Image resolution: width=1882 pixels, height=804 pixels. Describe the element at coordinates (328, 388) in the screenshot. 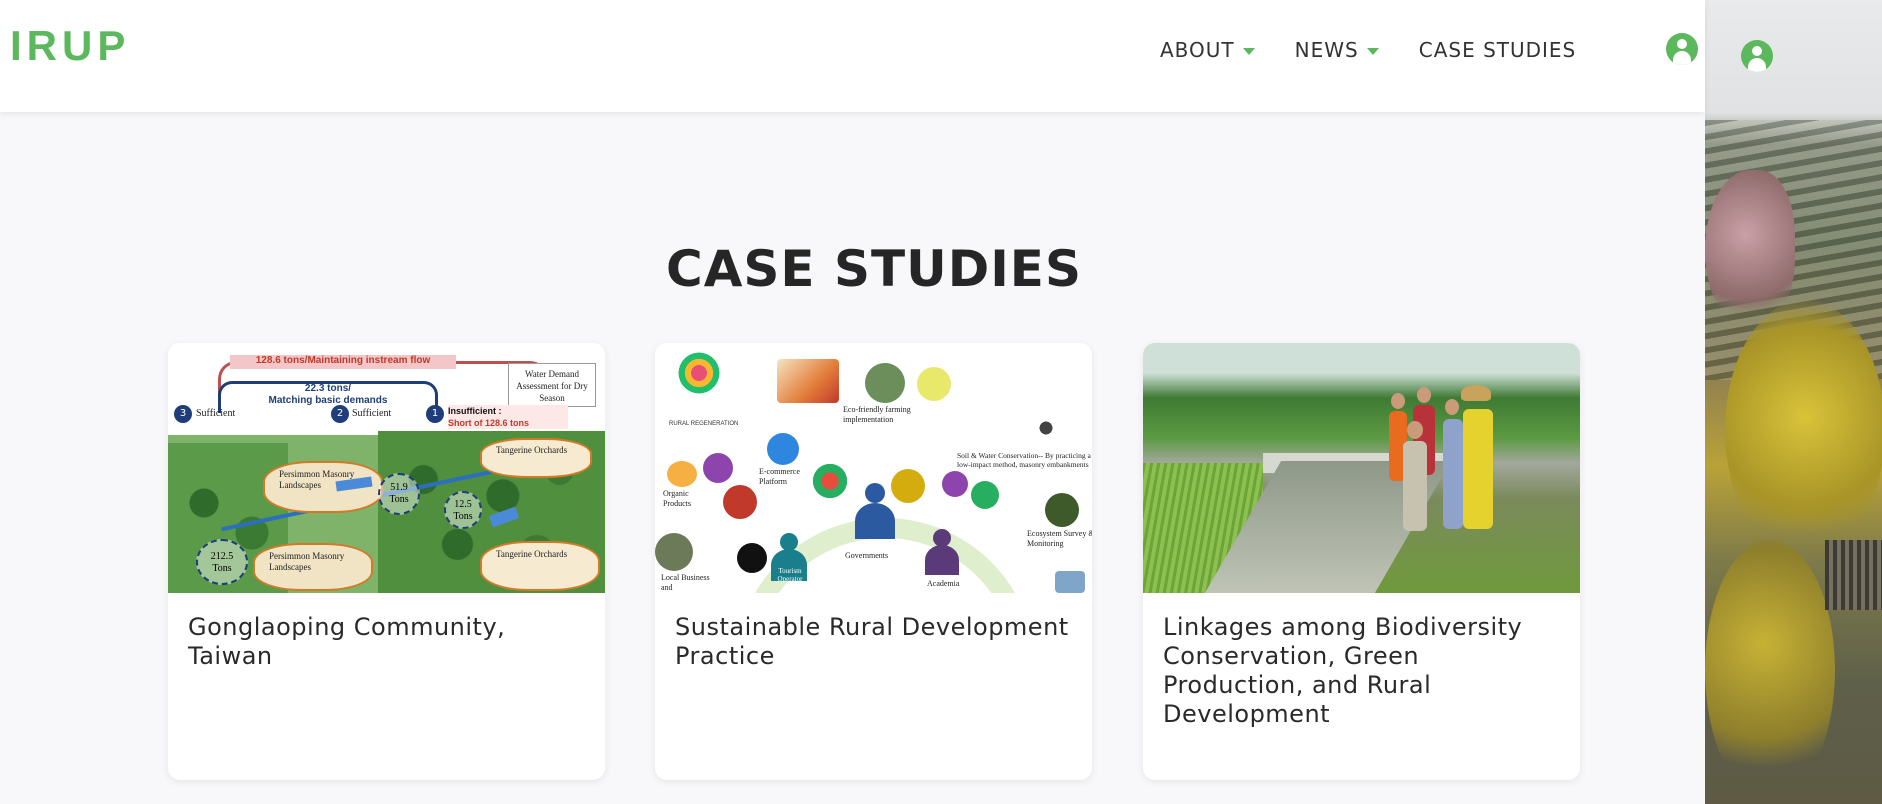

I see `blue-flow-label-1: 22.3 tons/` at that location.